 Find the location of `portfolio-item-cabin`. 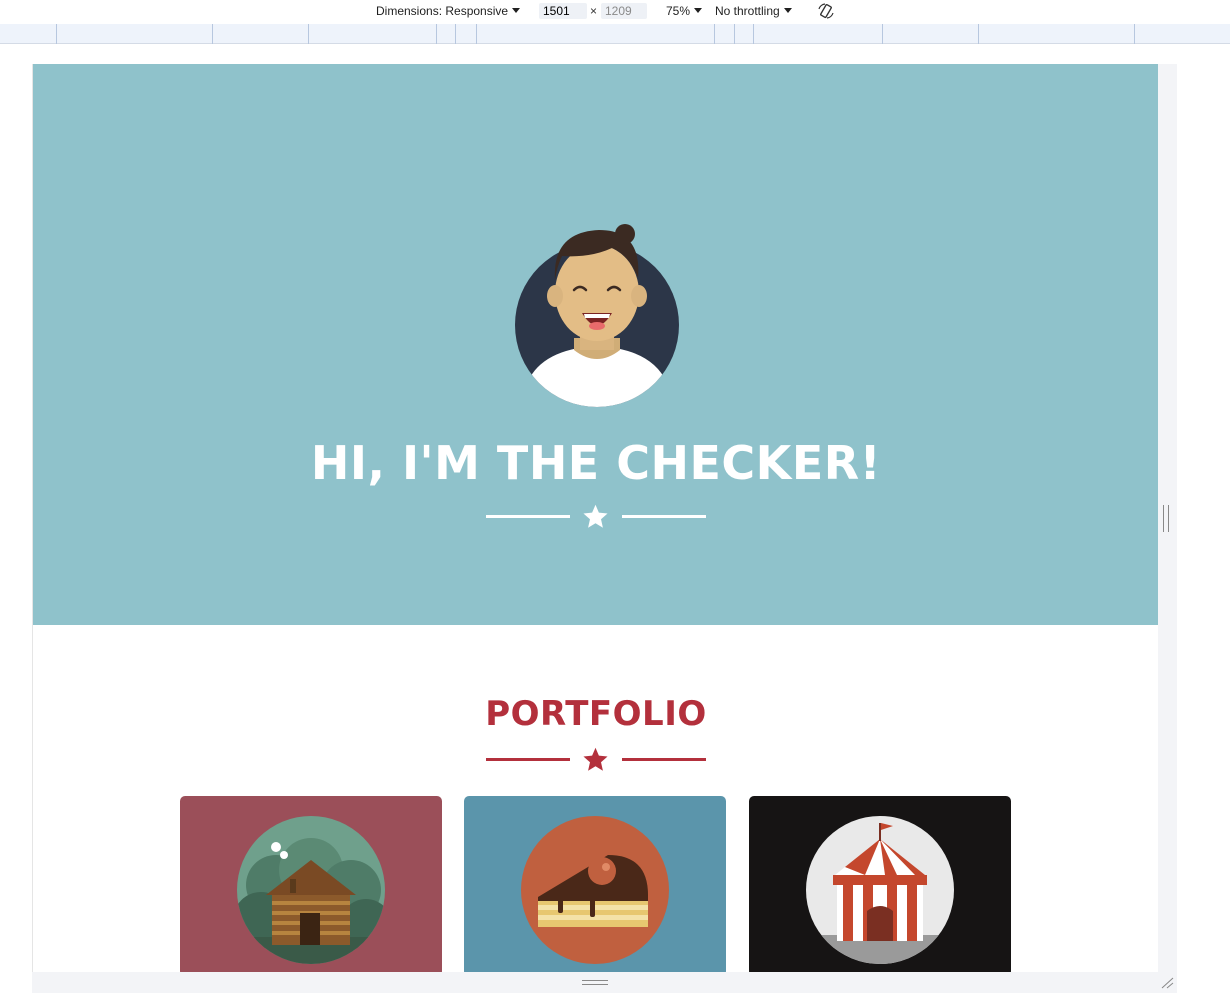

portfolio-item-cabin is located at coordinates (311, 884).